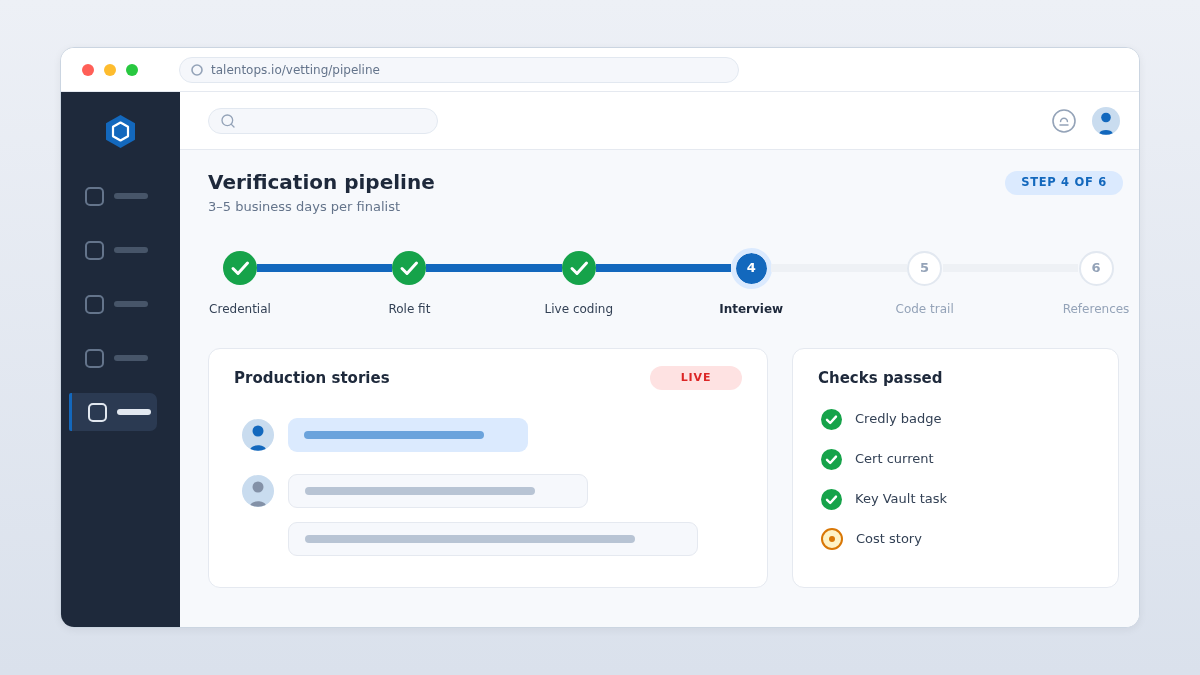  What do you see at coordinates (304, 207) in the screenshot?
I see `page-subtitle: 3–5 business days per finalist` at bounding box center [304, 207].